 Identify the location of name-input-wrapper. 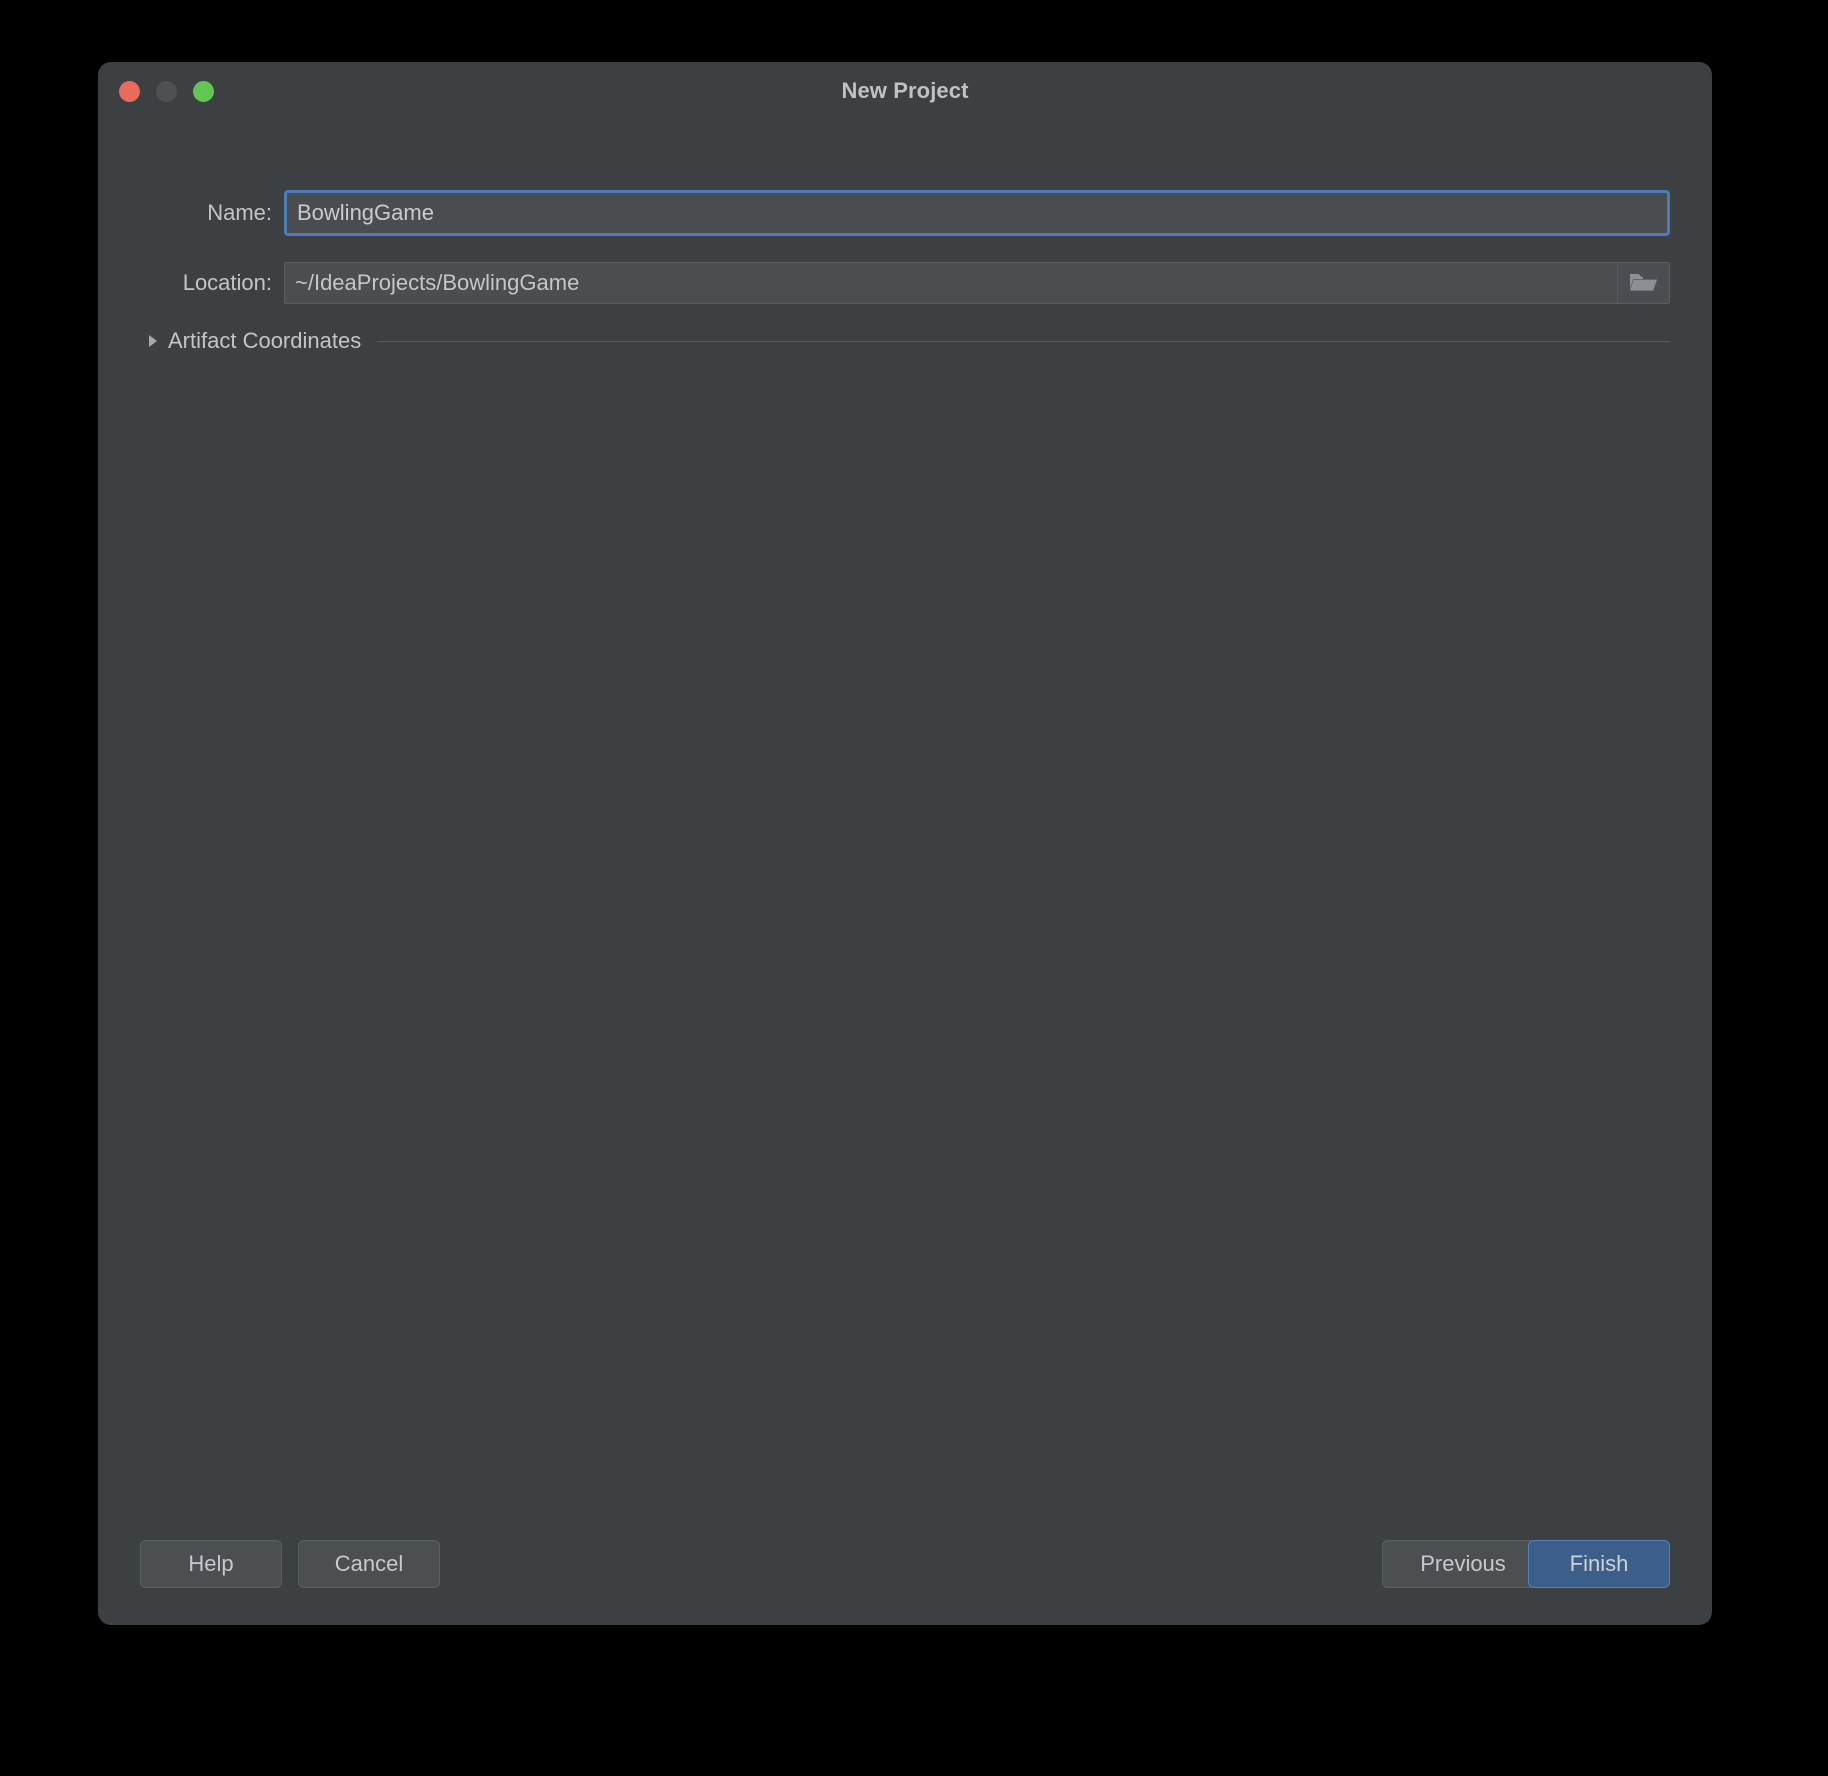
(977, 213).